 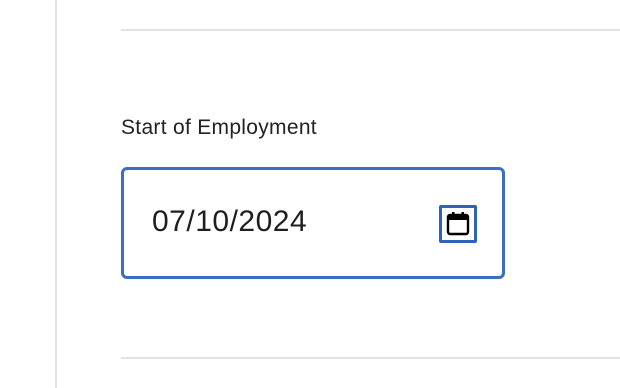 I want to click on calendar-icon, so click(x=458, y=224).